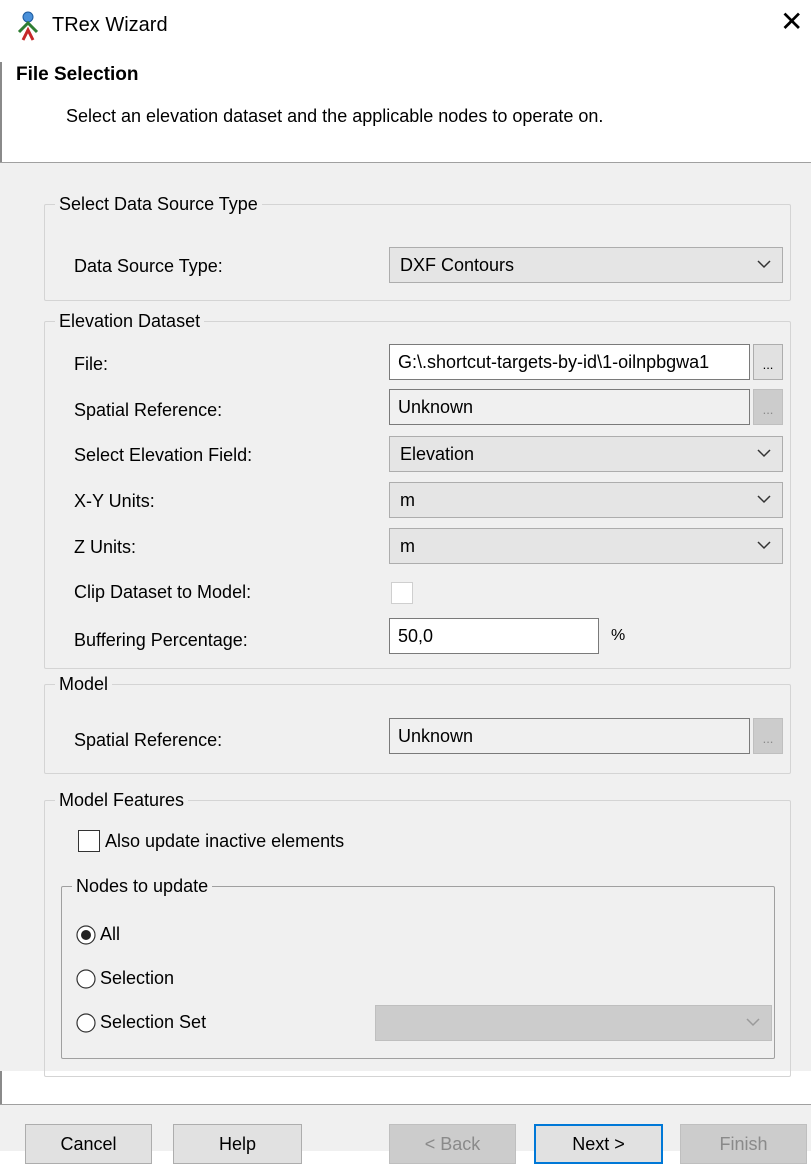 The width and height of the screenshot is (811, 1164). What do you see at coordinates (416, 636) in the screenshot?
I see `buffering-percentage-value: 50,0` at bounding box center [416, 636].